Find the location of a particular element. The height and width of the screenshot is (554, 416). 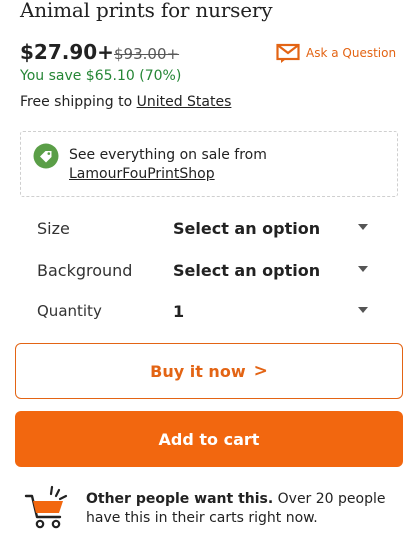

quantity-label: Quantity is located at coordinates (69, 311).